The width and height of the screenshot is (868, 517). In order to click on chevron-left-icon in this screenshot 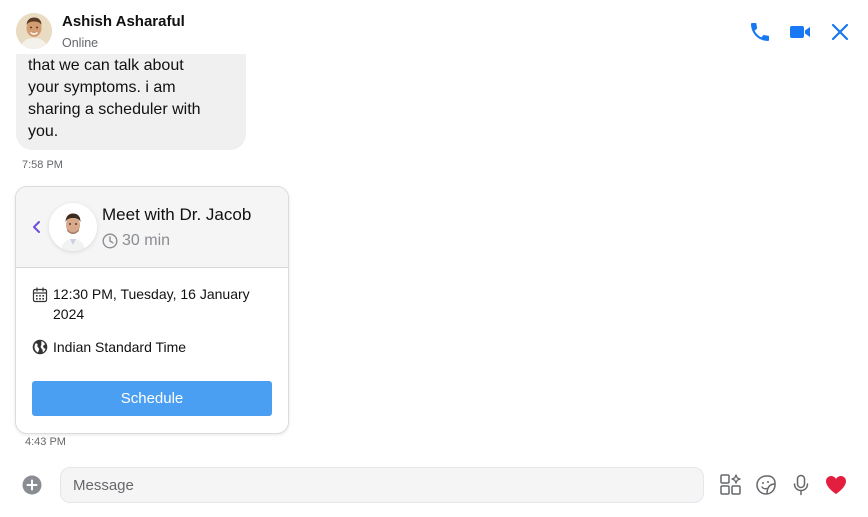, I will do `click(36, 227)`.